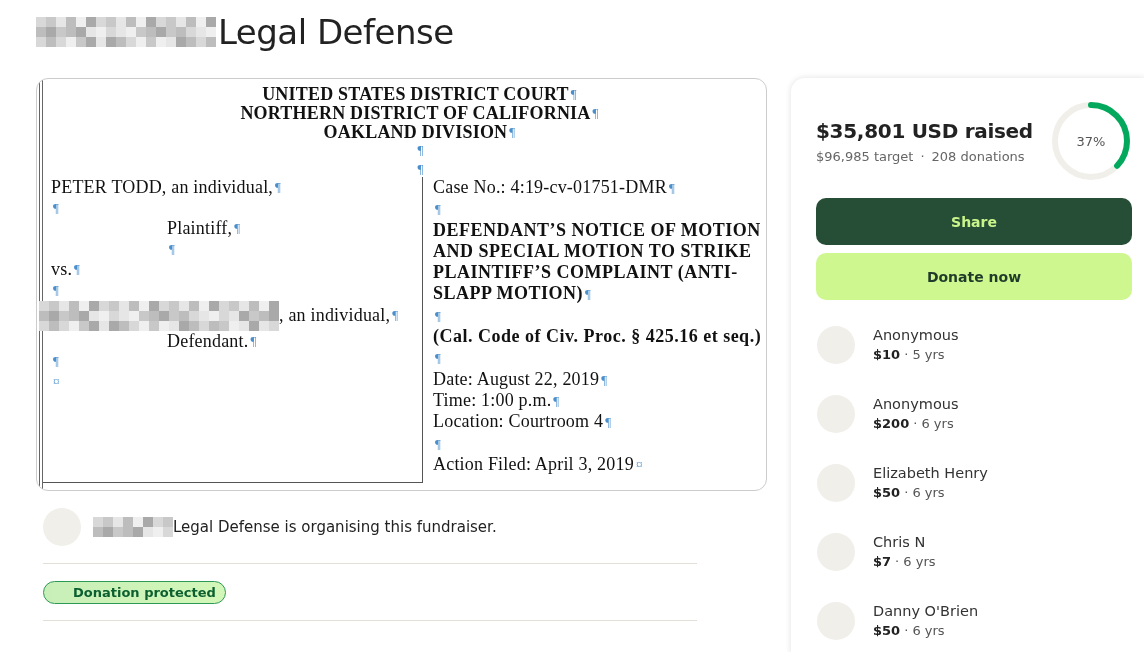 This screenshot has width=1144, height=652. What do you see at coordinates (533, 464) in the screenshot?
I see `document-text: Action Filed: April 3, 2019` at bounding box center [533, 464].